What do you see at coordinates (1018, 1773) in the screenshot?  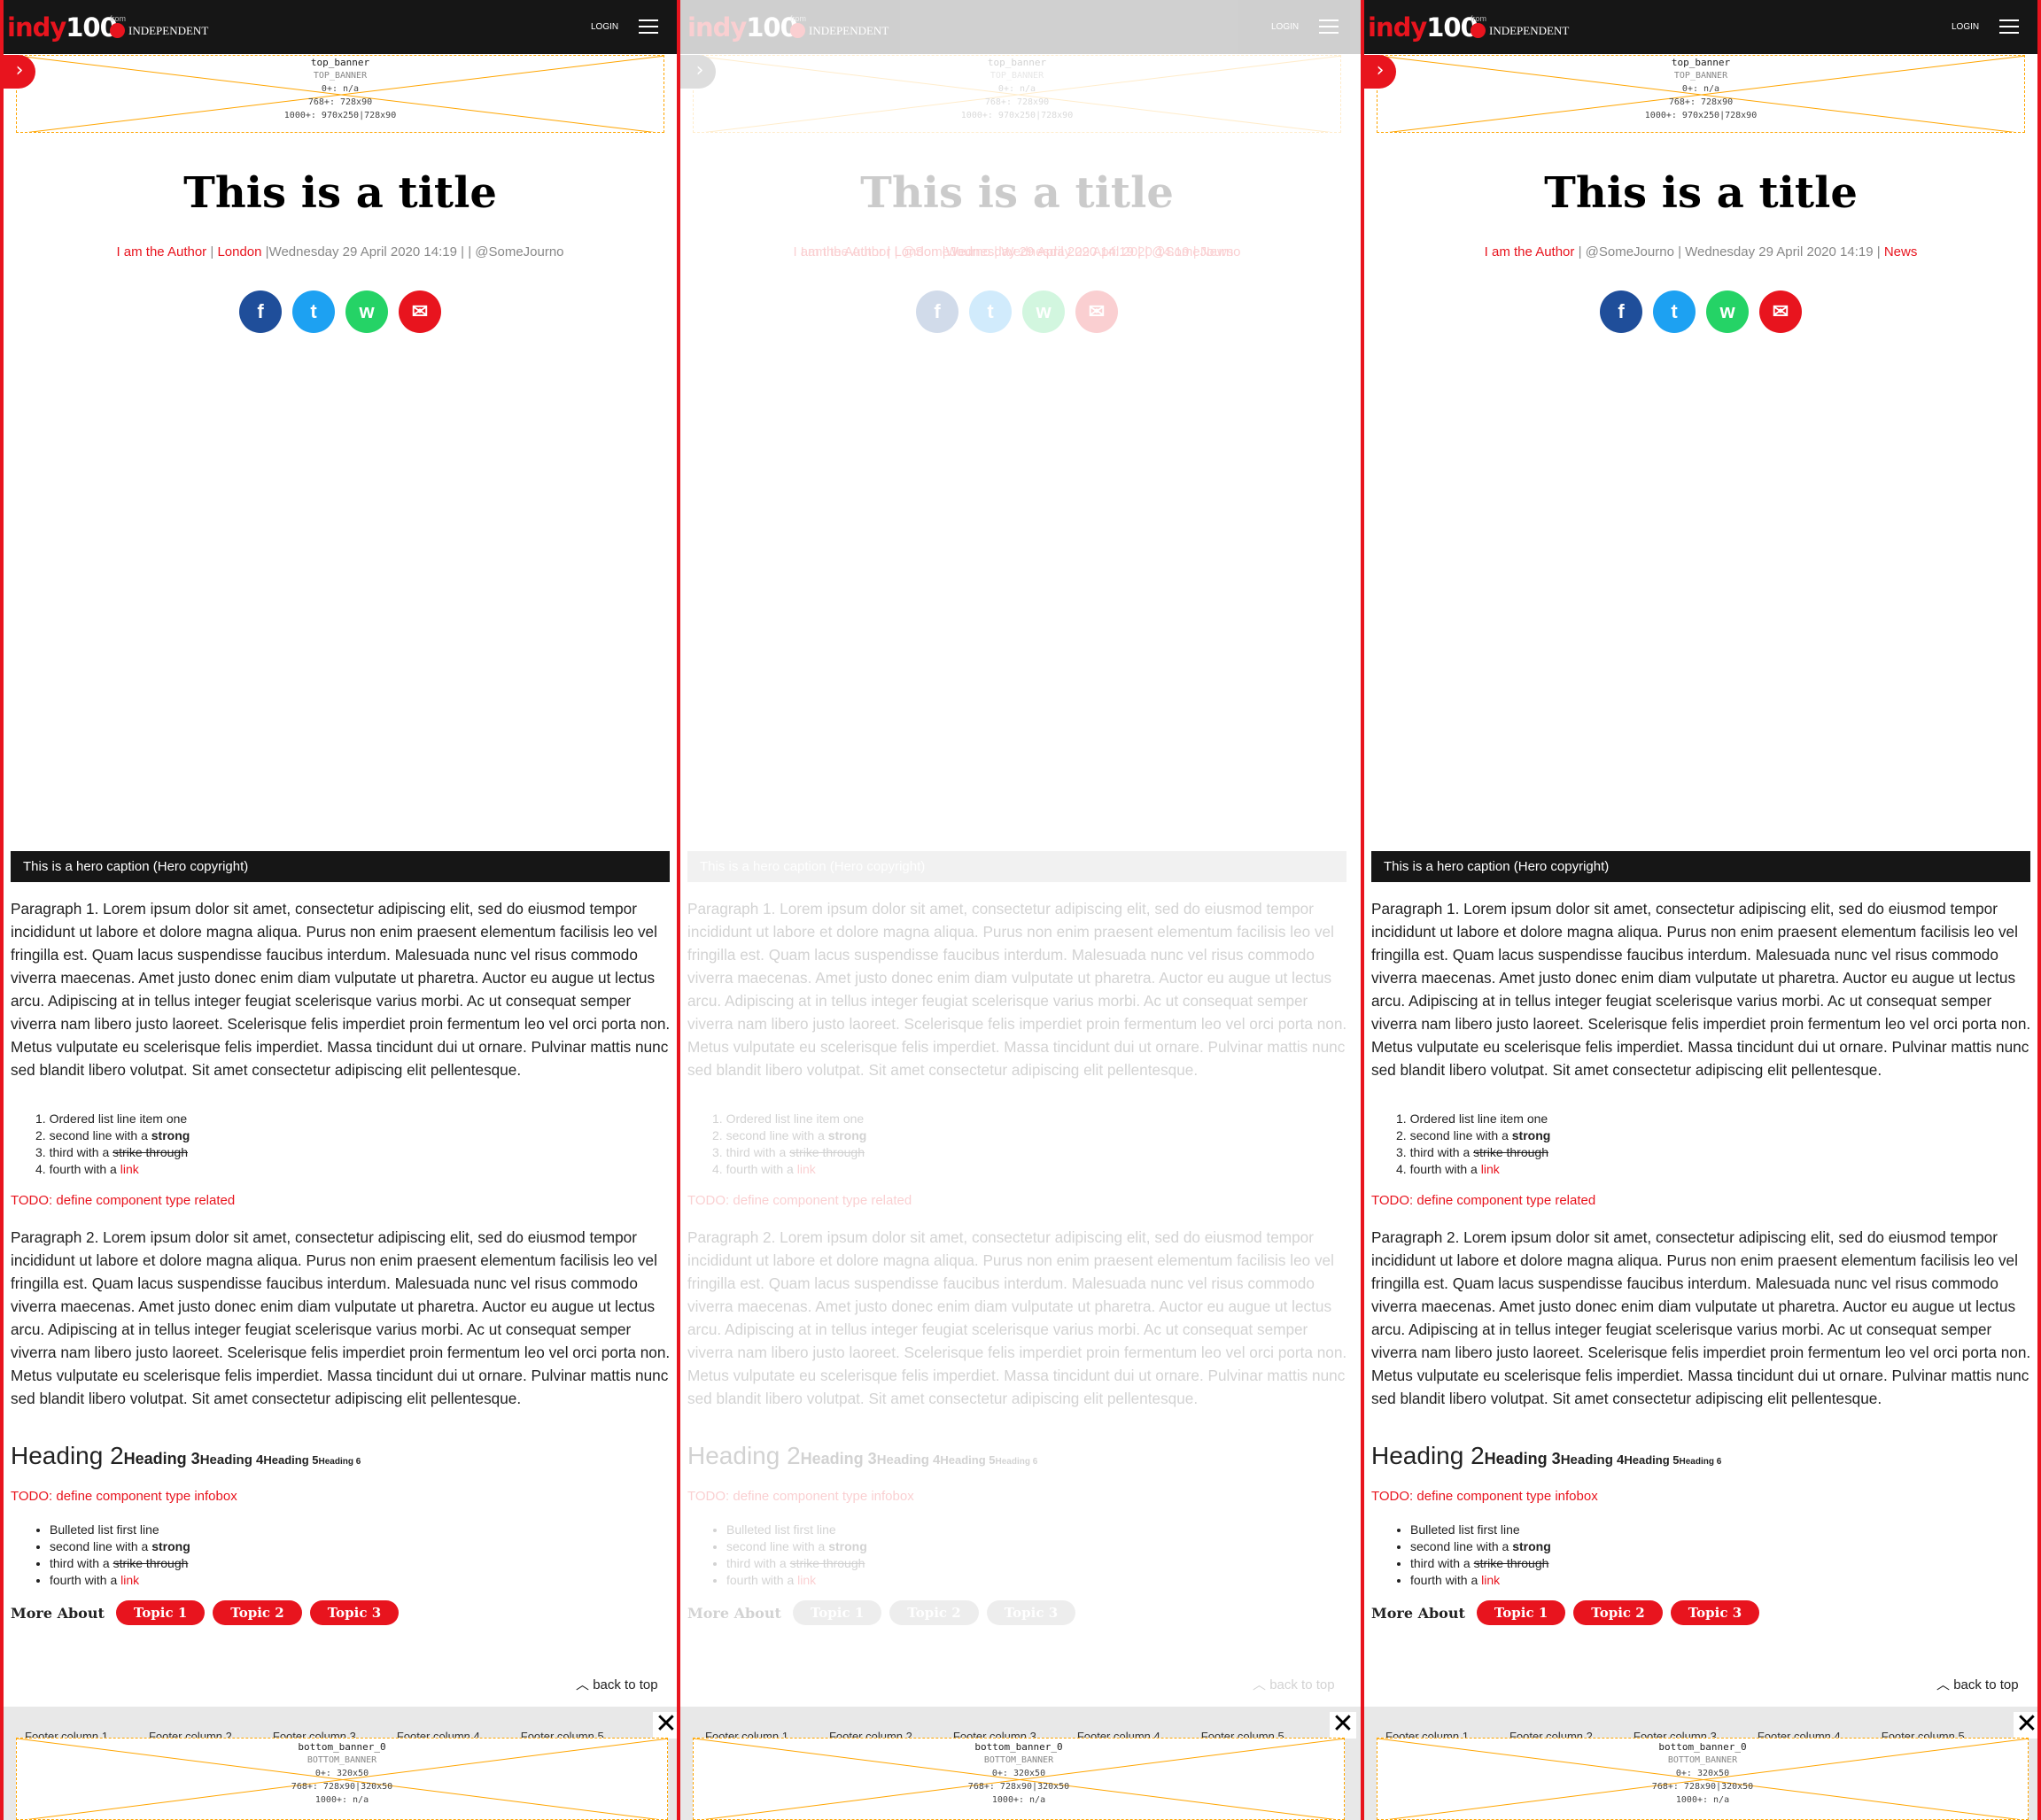 I see `ad-size-line: 0+: 320x50` at bounding box center [1018, 1773].